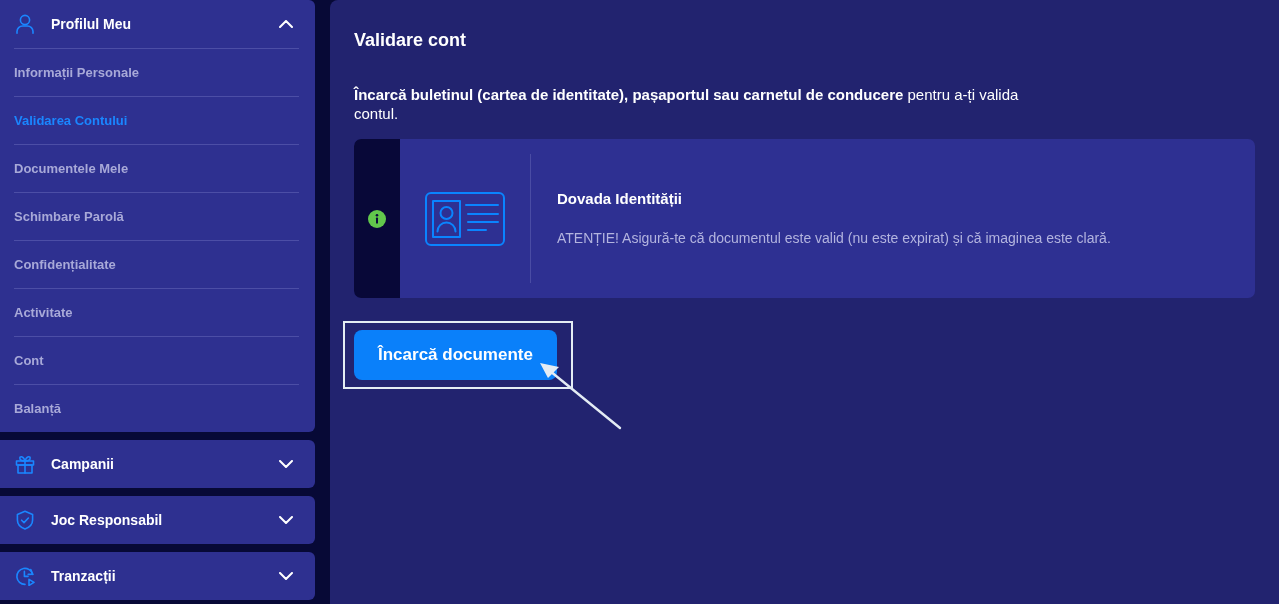 This screenshot has width=1279, height=604. I want to click on sidebar-item: Schimbare Parolă, so click(156, 216).